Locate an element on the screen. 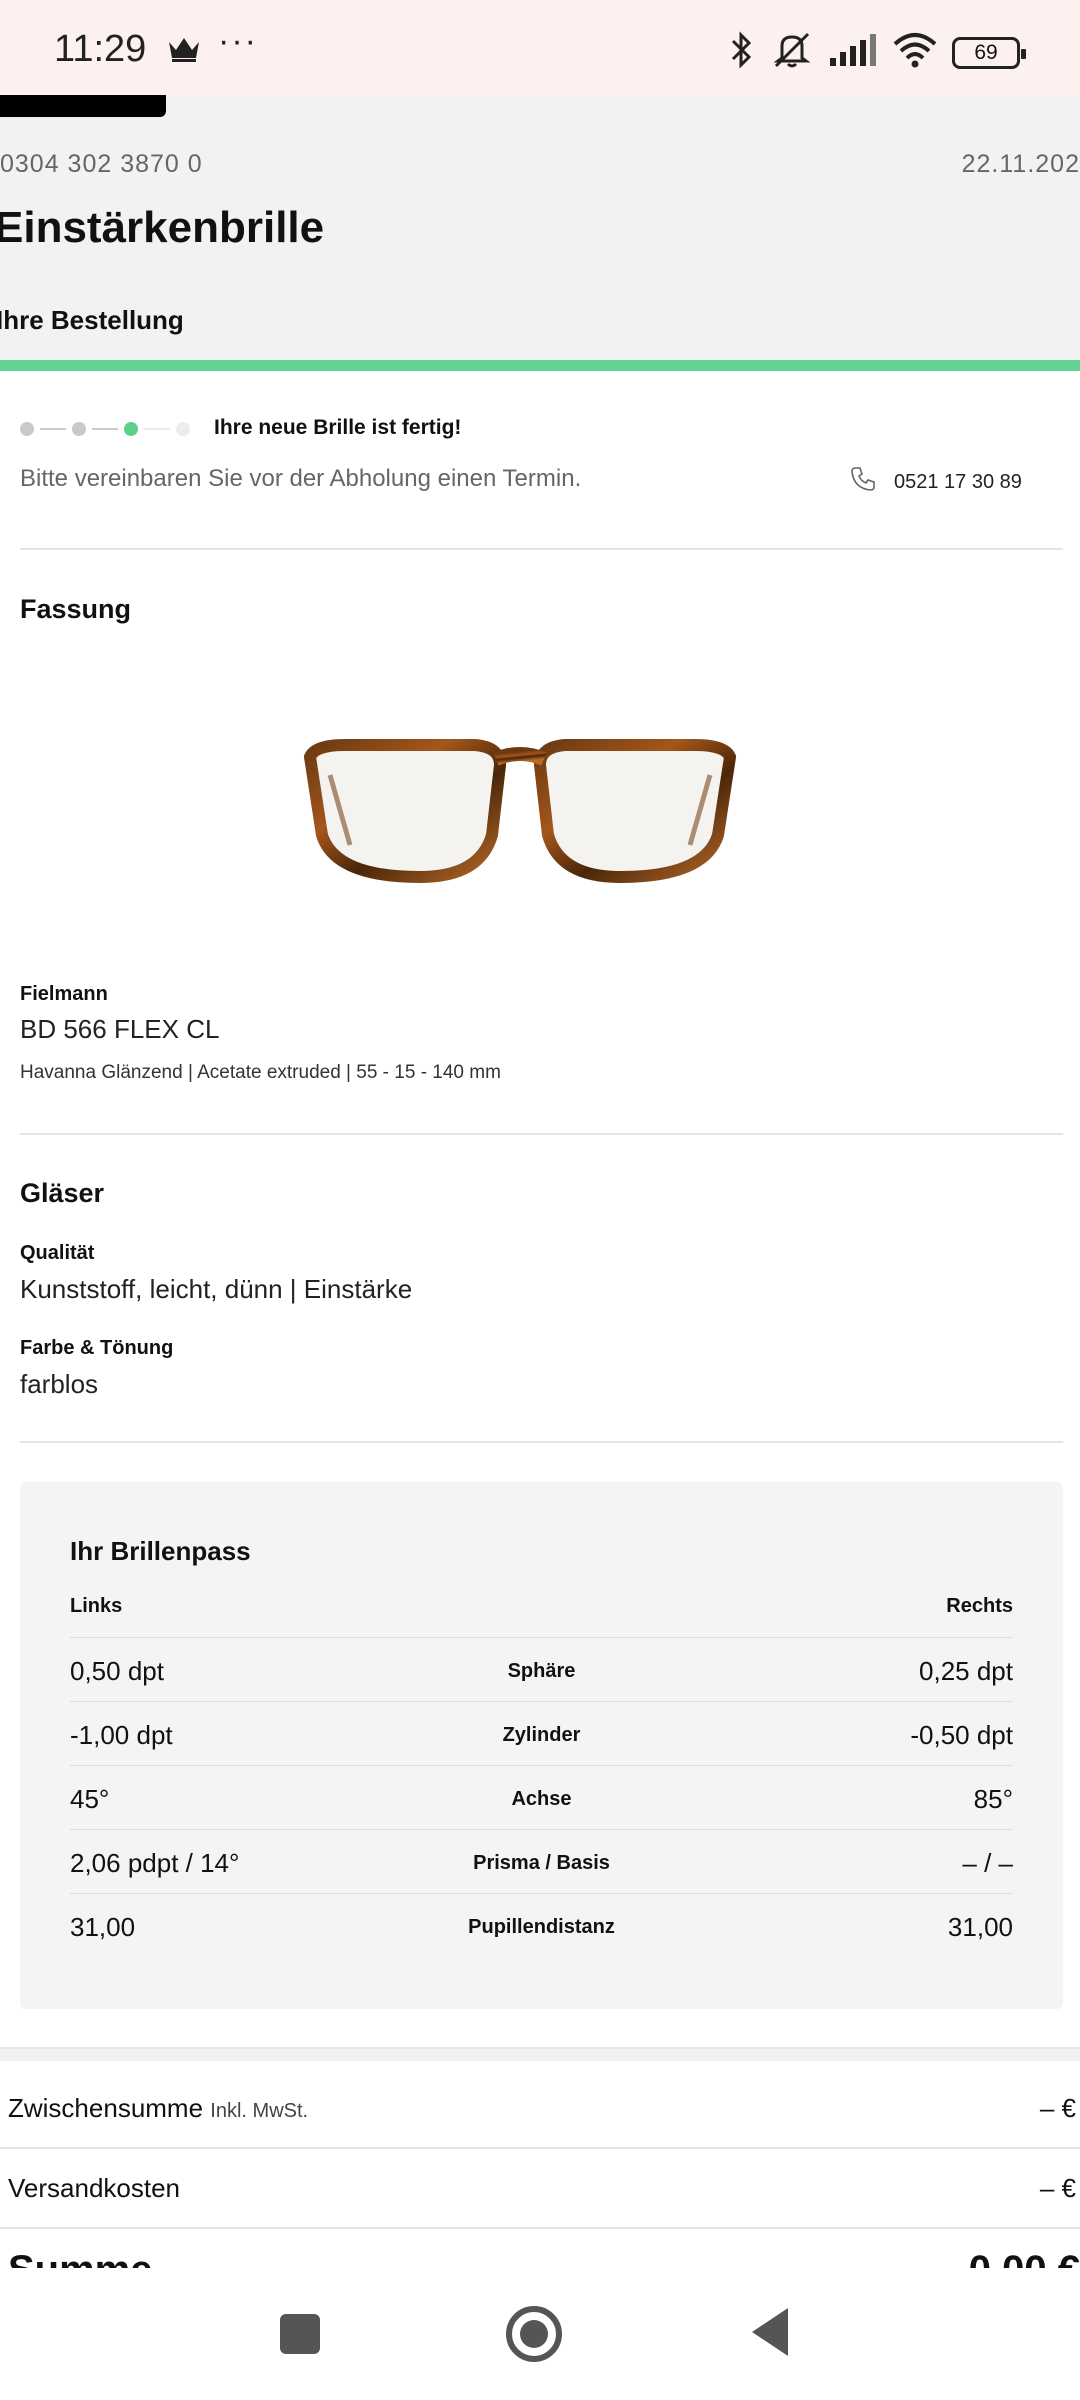 Image resolution: width=1080 pixels, height=2400 pixels. subtotal-value: – € is located at coordinates (1057, 2108).